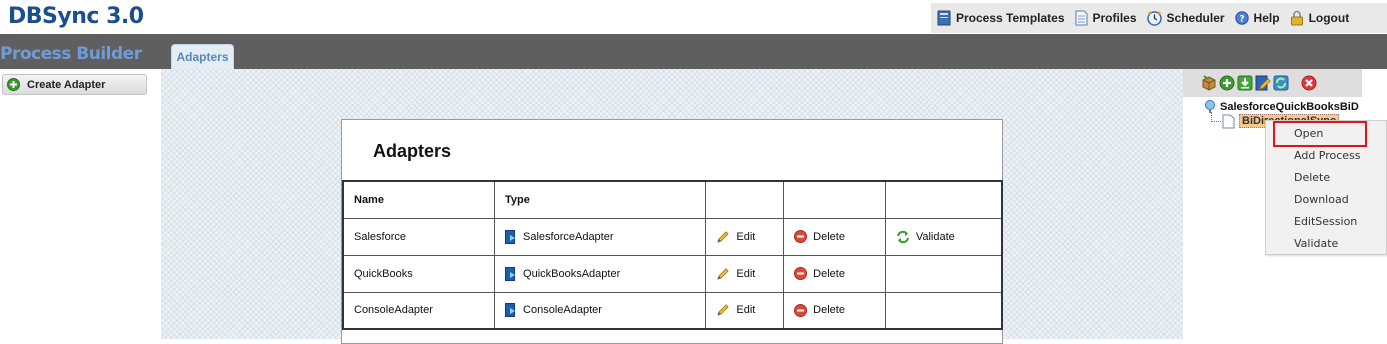 The image size is (1387, 344). I want to click on tab-adapters: Adapters, so click(202, 56).